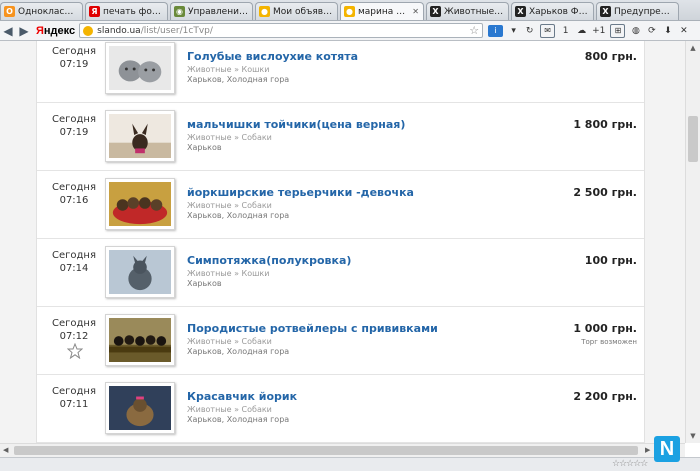  Describe the element at coordinates (55, 31) in the screenshot. I see `yandex-logo: Яндекс` at that location.